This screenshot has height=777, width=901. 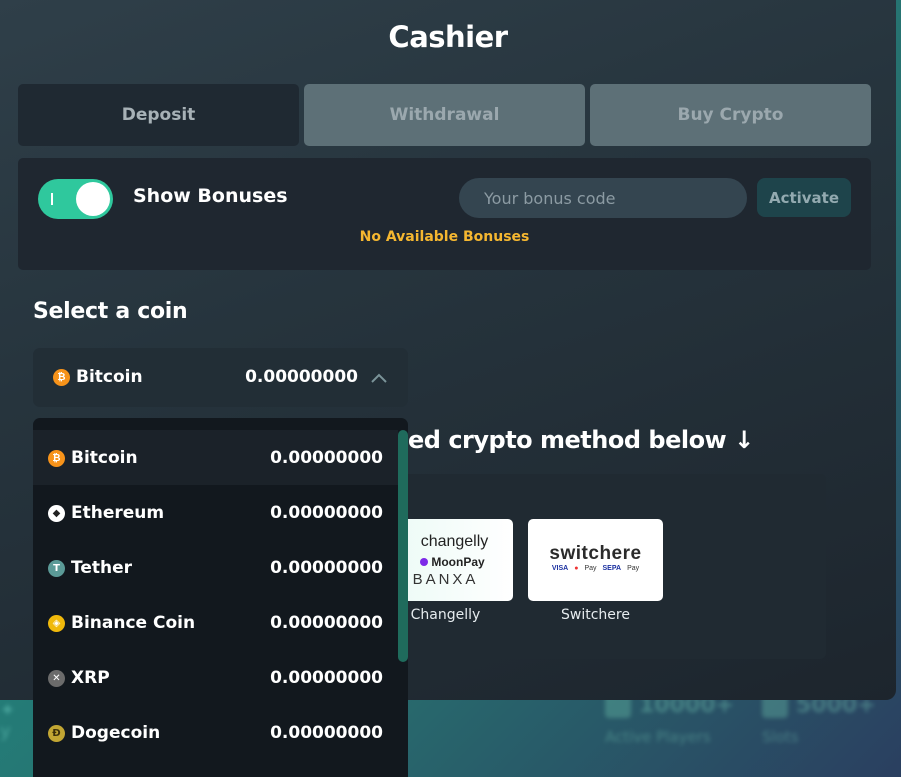 I want to click on xrp-icon: ✕, so click(x=56, y=678).